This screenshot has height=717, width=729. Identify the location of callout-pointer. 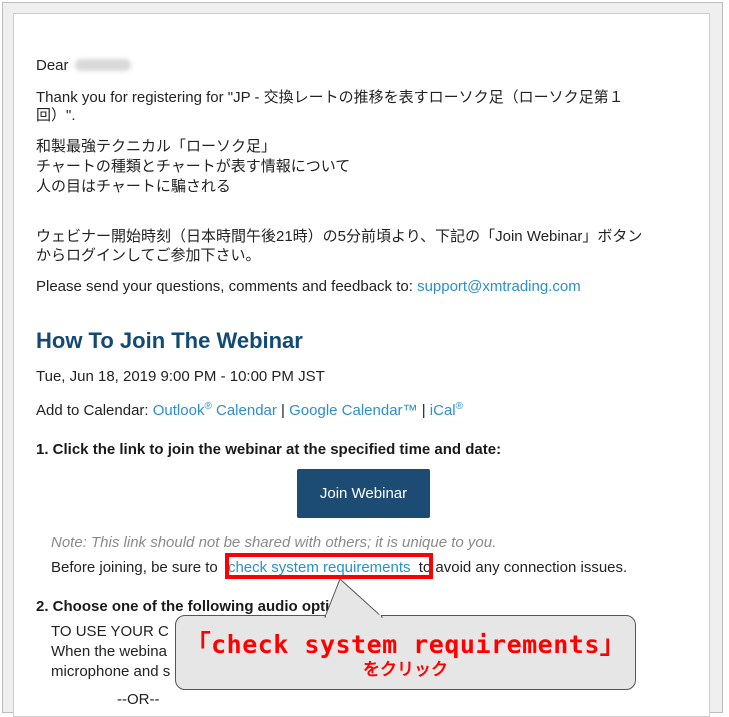
(354, 598).